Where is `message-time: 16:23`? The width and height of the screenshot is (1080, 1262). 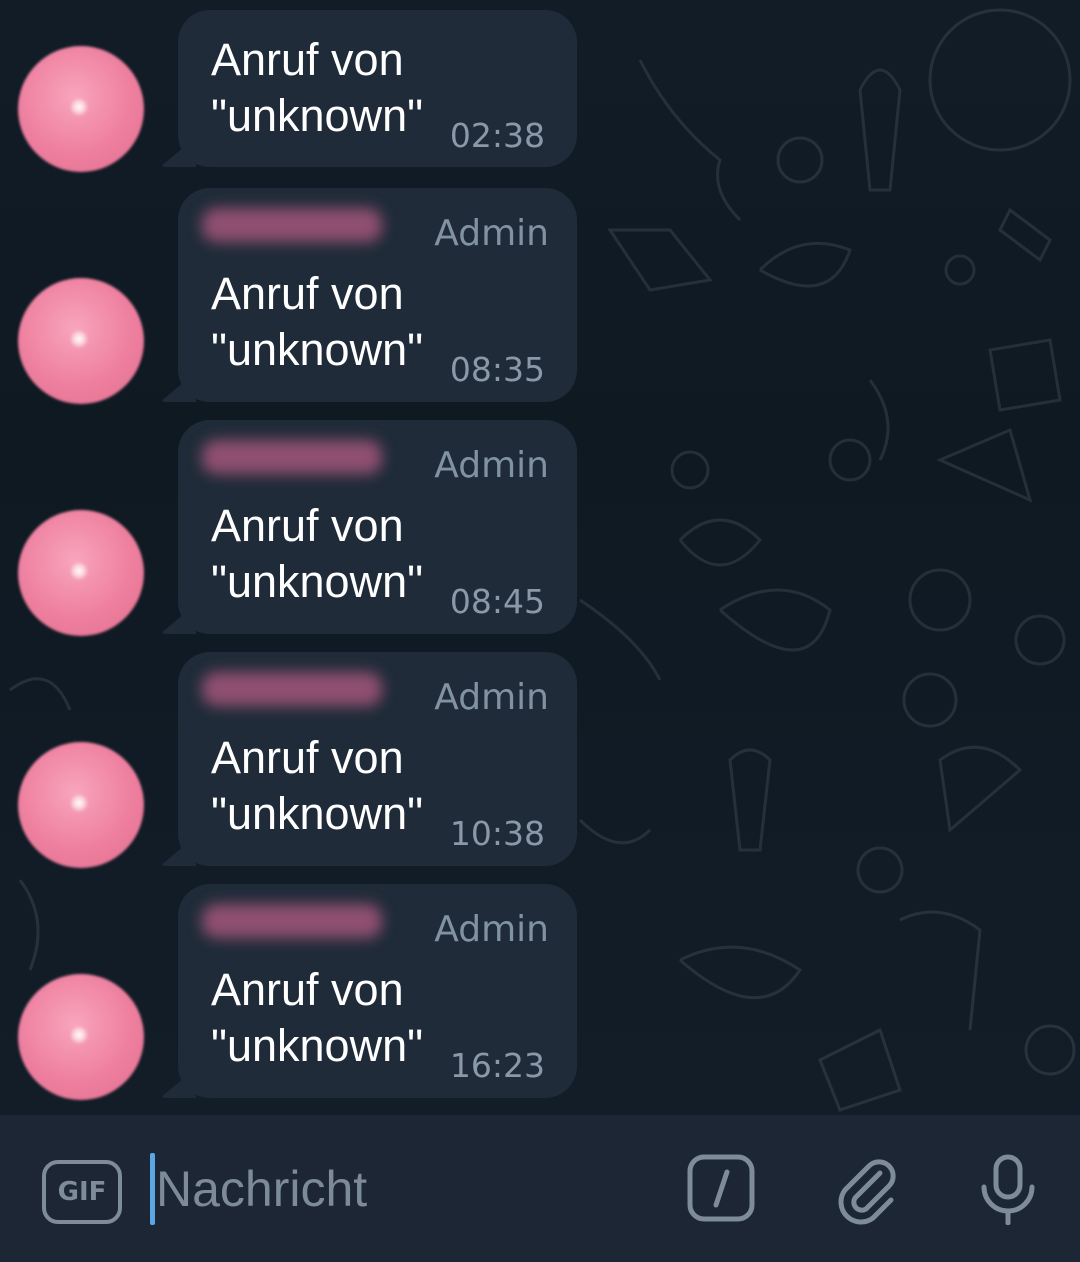
message-time: 16:23 is located at coordinates (497, 1065).